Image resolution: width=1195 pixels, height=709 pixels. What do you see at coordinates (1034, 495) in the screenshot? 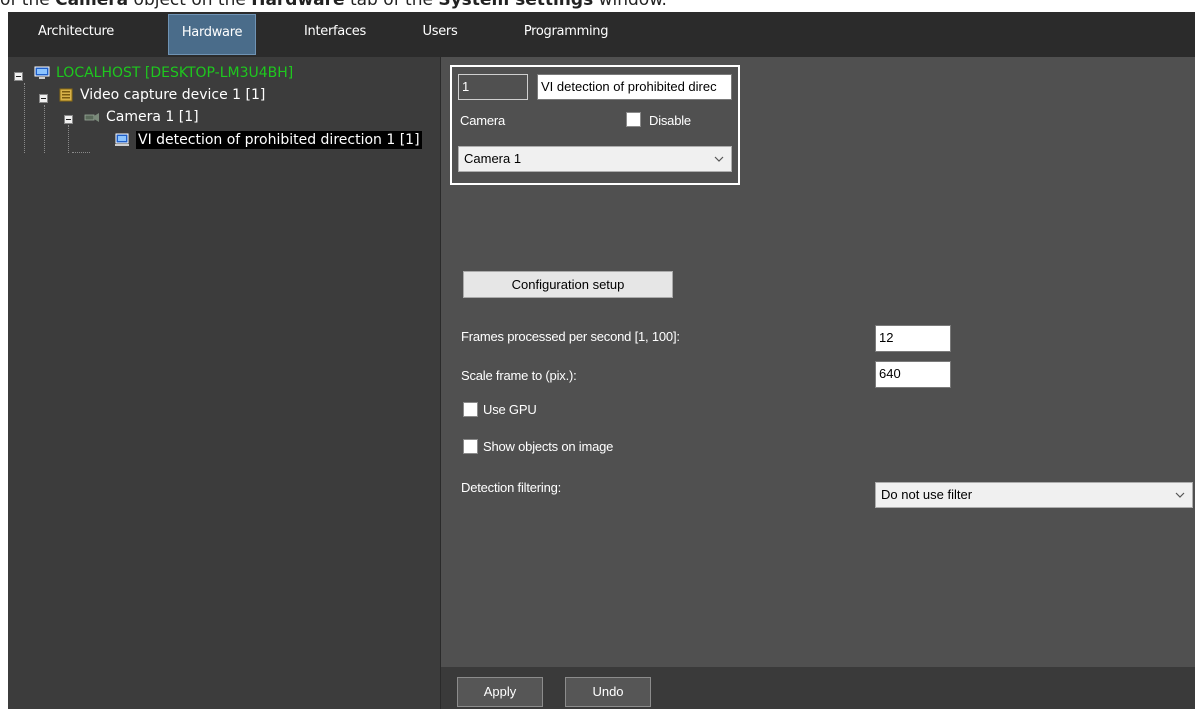
I see `detection-filtering-select: Do not use filter` at bounding box center [1034, 495].